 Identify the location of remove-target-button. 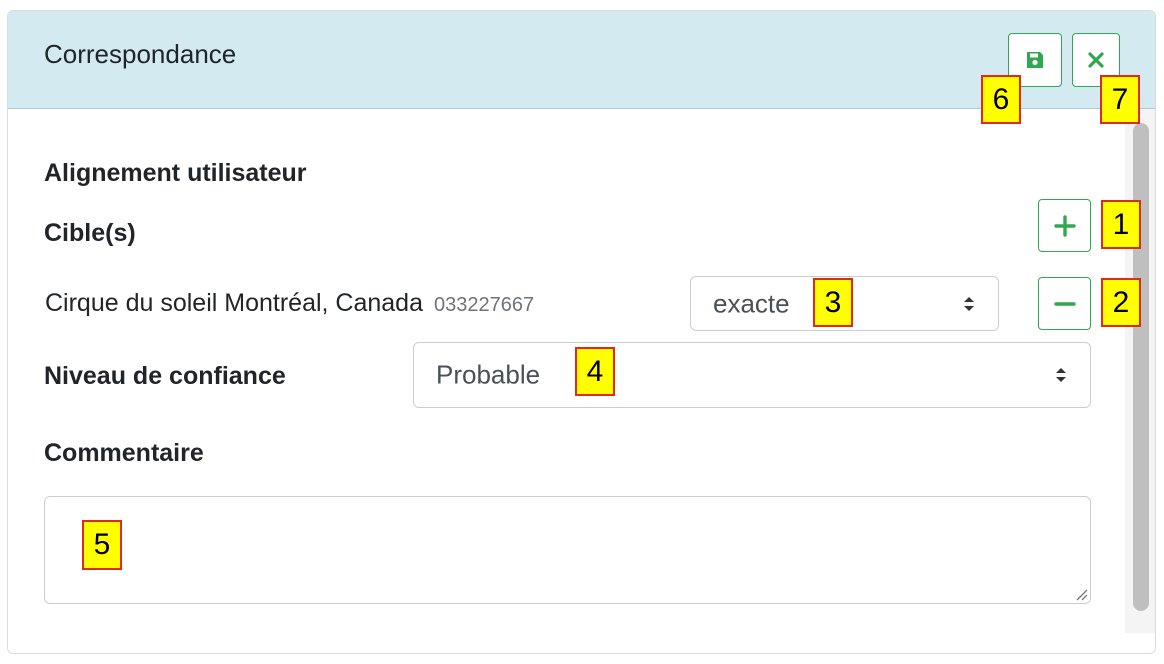
(1064, 303).